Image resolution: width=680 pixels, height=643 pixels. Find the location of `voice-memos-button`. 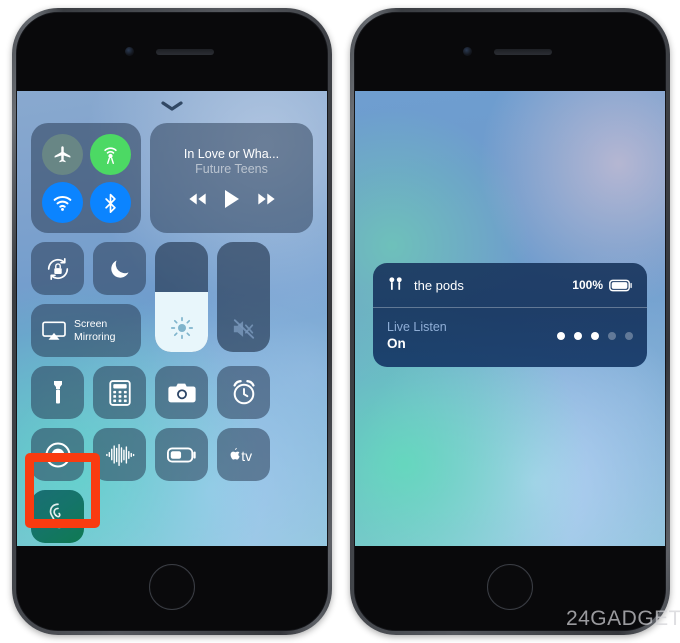

voice-memos-button is located at coordinates (119, 454).